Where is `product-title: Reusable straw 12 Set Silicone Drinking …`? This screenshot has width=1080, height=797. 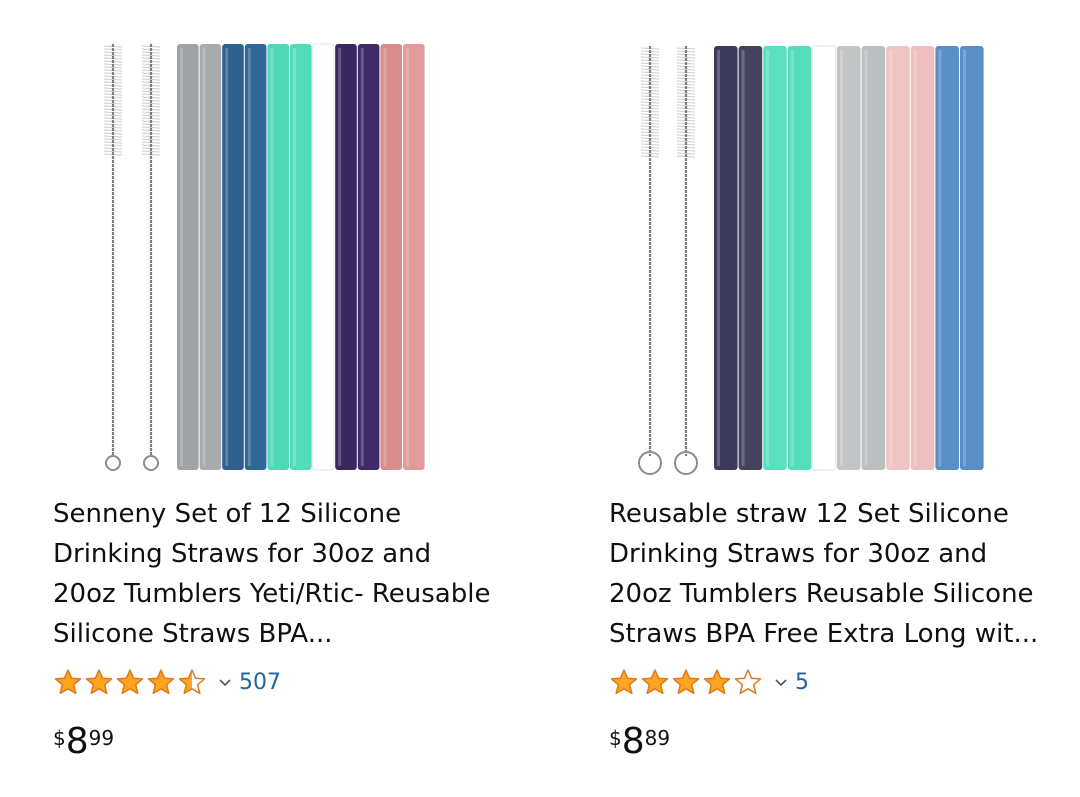 product-title: Reusable straw 12 Set Silicone Drinking … is located at coordinates (829, 574).